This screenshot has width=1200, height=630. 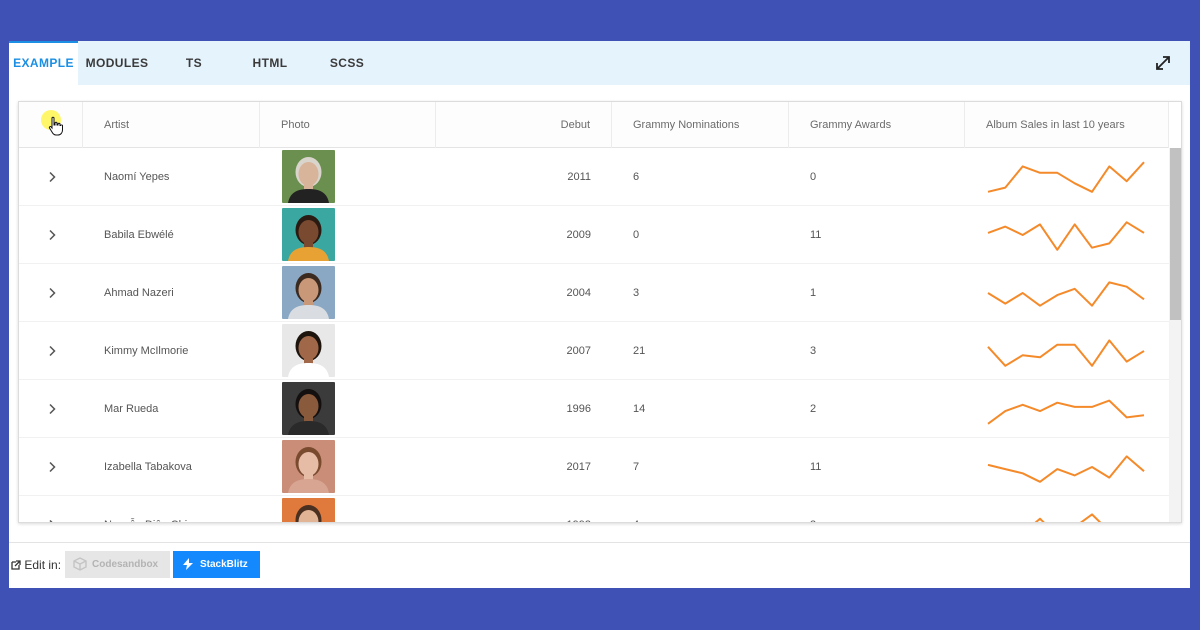 What do you see at coordinates (125, 564) in the screenshot?
I see `codesandbox-label: Codesandbox` at bounding box center [125, 564].